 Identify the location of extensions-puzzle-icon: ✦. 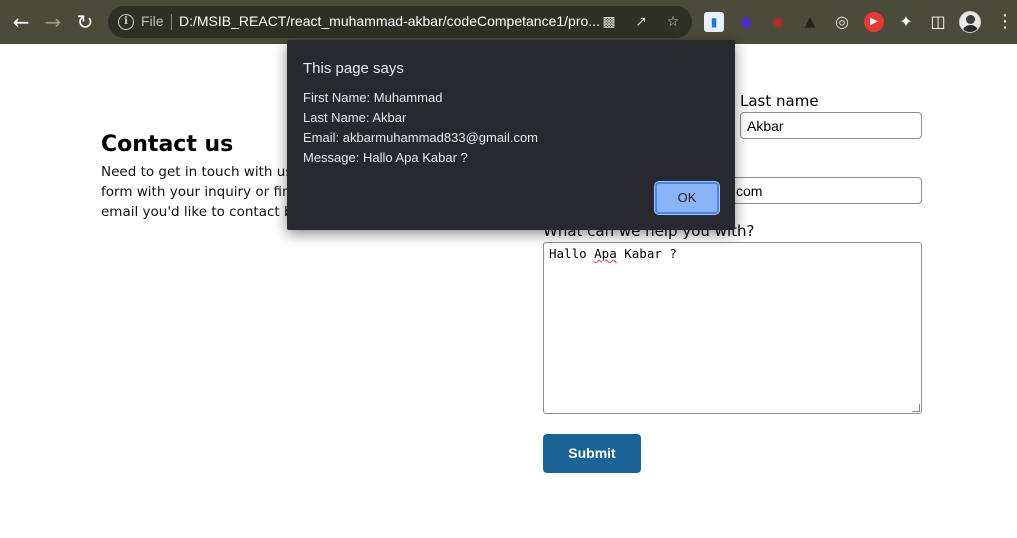
(906, 22).